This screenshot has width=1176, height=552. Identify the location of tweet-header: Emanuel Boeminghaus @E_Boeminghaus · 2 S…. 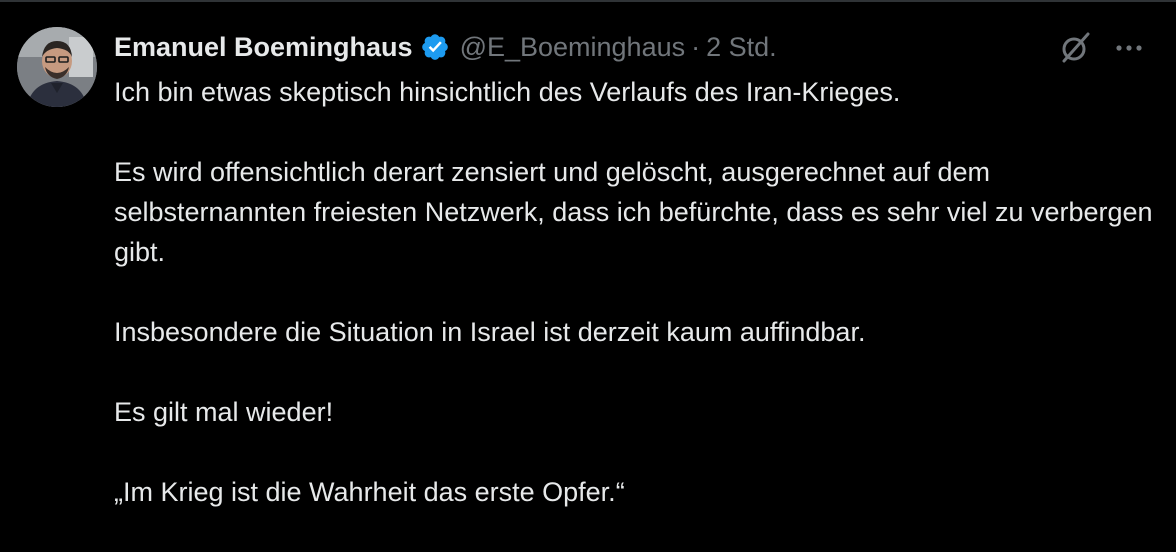
(445, 47).